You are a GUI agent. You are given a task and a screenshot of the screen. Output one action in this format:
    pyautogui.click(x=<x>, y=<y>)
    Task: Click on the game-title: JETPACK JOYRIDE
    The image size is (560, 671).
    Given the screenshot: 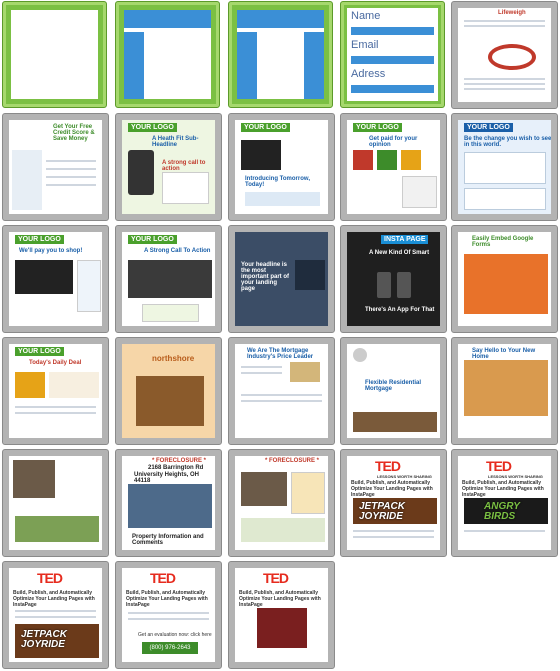 What is the action you would take?
    pyautogui.click(x=382, y=511)
    